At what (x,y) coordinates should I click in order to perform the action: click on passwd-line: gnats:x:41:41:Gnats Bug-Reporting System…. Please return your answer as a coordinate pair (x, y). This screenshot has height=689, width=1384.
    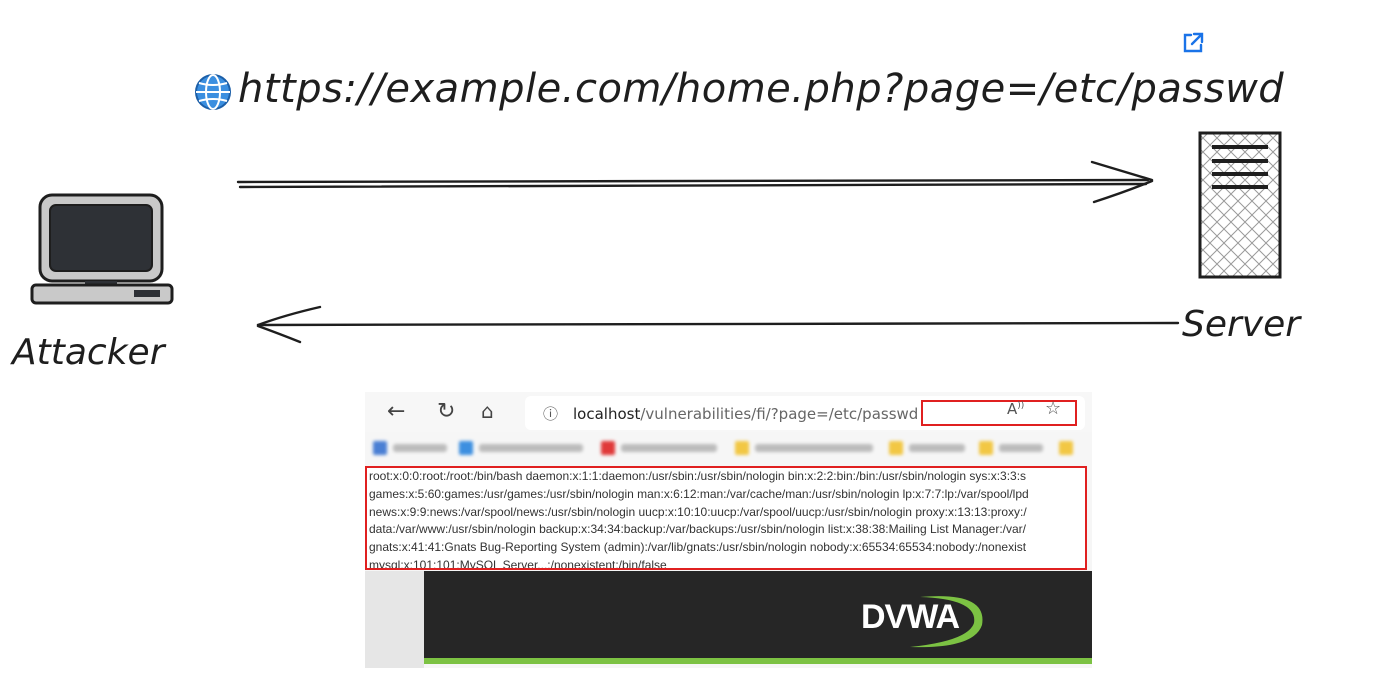
    Looking at the image, I should click on (698, 547).